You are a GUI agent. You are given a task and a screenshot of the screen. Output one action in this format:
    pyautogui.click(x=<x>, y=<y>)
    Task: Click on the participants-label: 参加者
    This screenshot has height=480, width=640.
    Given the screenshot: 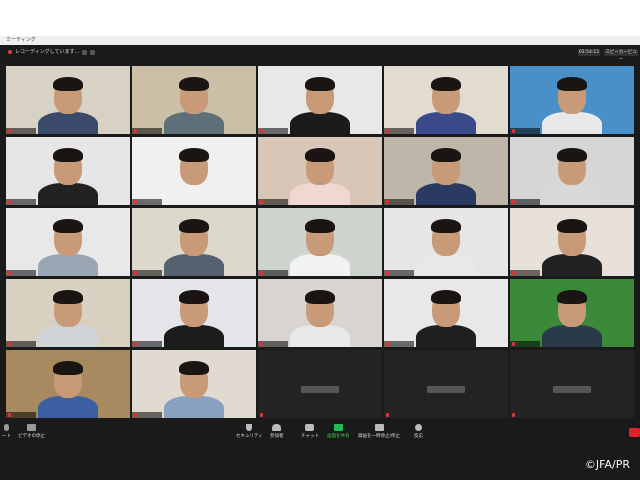 What is the action you would take?
    pyautogui.click(x=277, y=436)
    